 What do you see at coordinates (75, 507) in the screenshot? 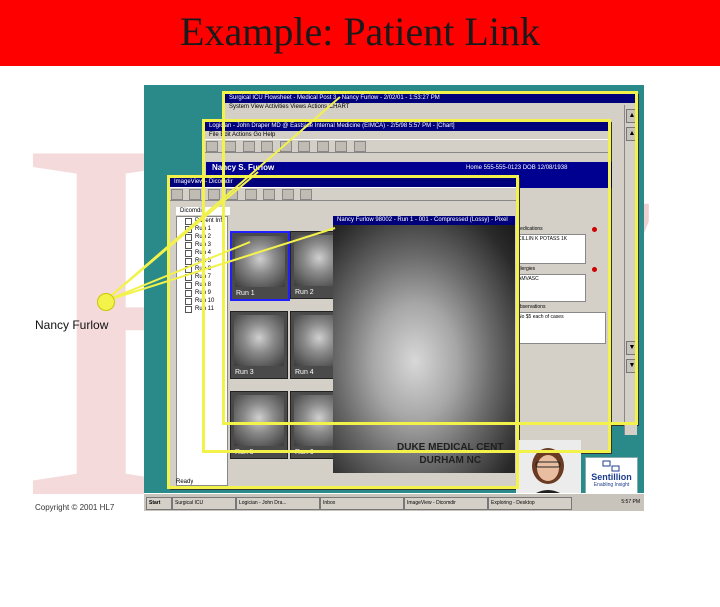
I see `copyright-text: Copyright © 2001 HL7` at bounding box center [75, 507].